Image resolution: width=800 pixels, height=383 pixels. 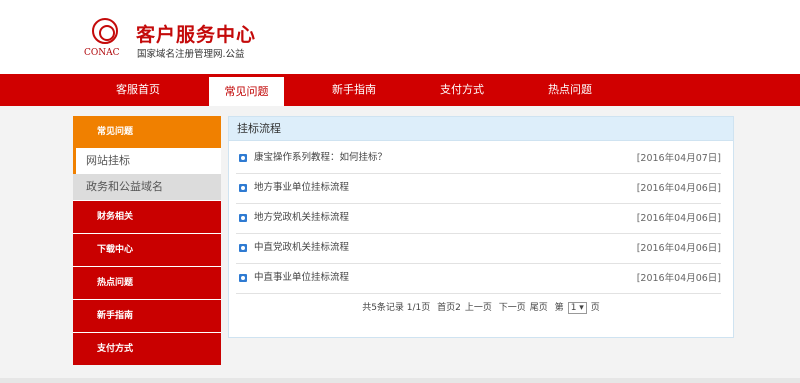 I want to click on sidebar-item-hot-issues: 热点问题, so click(x=147, y=282).